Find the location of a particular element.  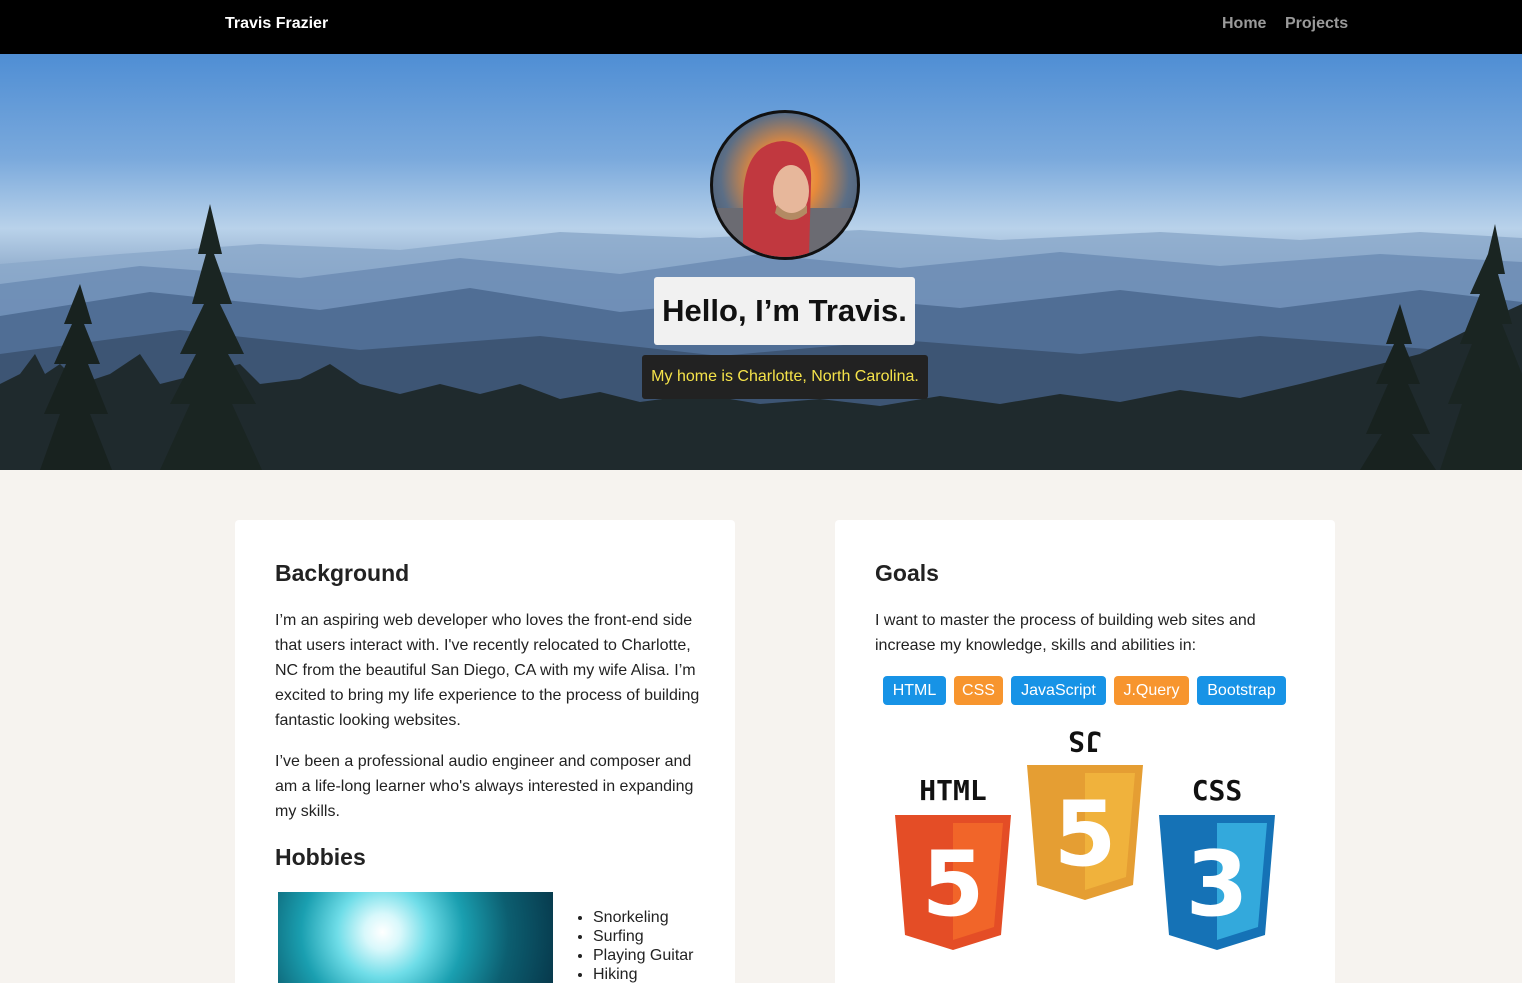

html-logo-label: HTML is located at coordinates (952, 790).